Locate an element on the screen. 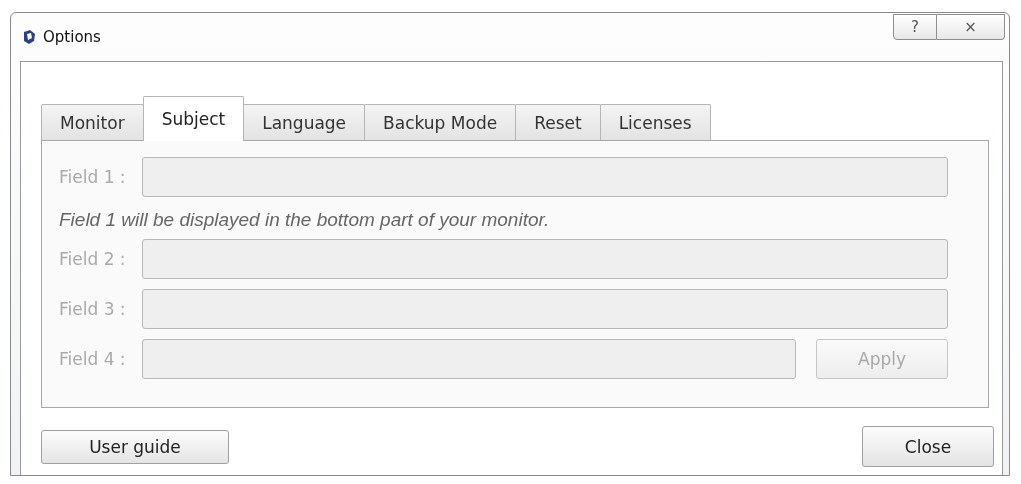 The image size is (1021, 484). tab: Language is located at coordinates (304, 122).